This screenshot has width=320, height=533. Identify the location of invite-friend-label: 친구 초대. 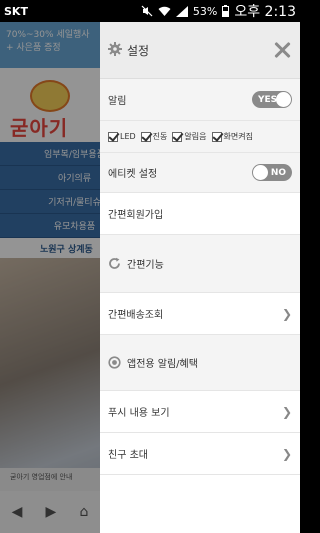
(128, 455).